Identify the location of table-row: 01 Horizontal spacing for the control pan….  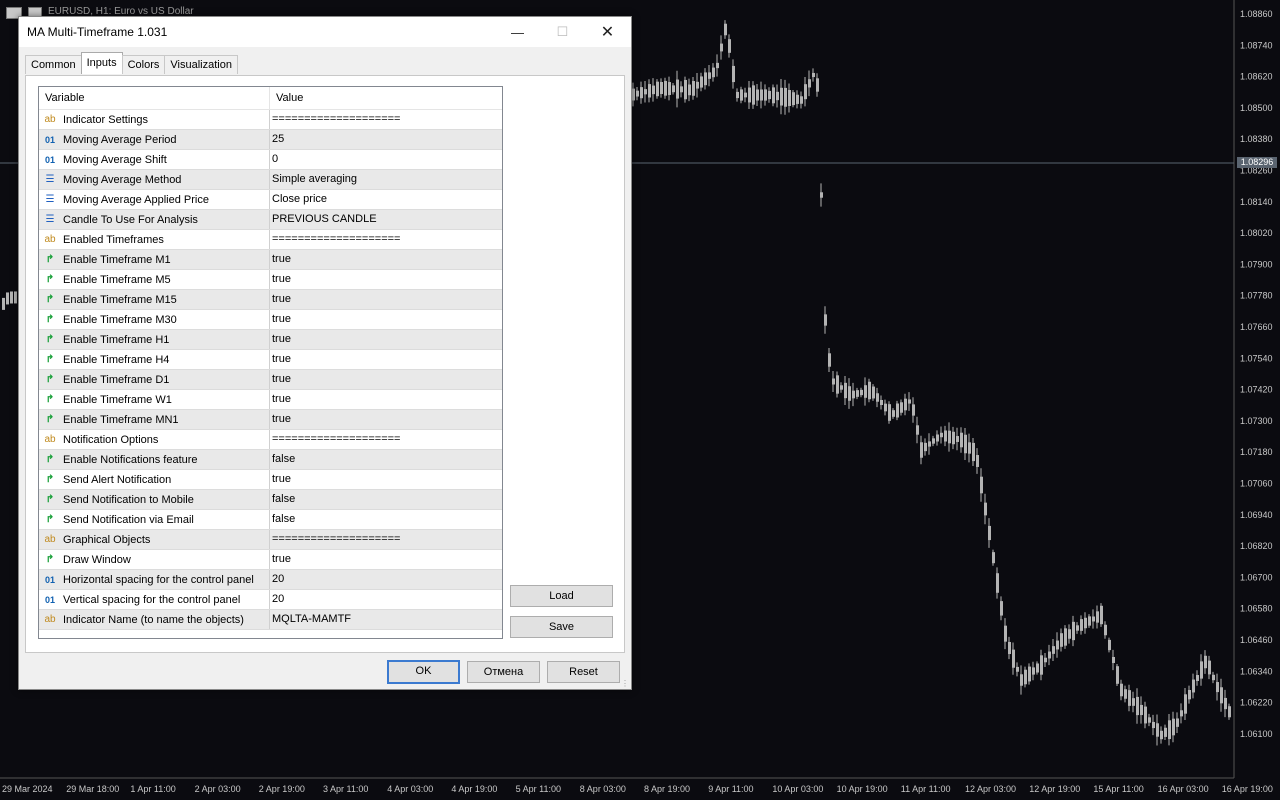
(270, 580).